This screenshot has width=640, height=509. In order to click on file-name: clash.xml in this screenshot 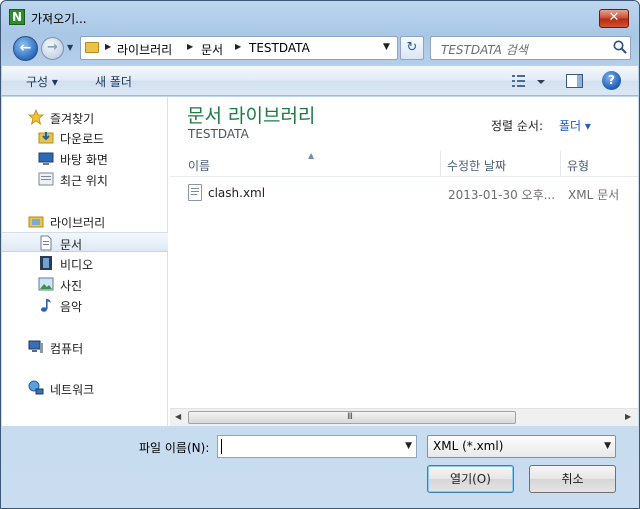, I will do `click(237, 193)`.